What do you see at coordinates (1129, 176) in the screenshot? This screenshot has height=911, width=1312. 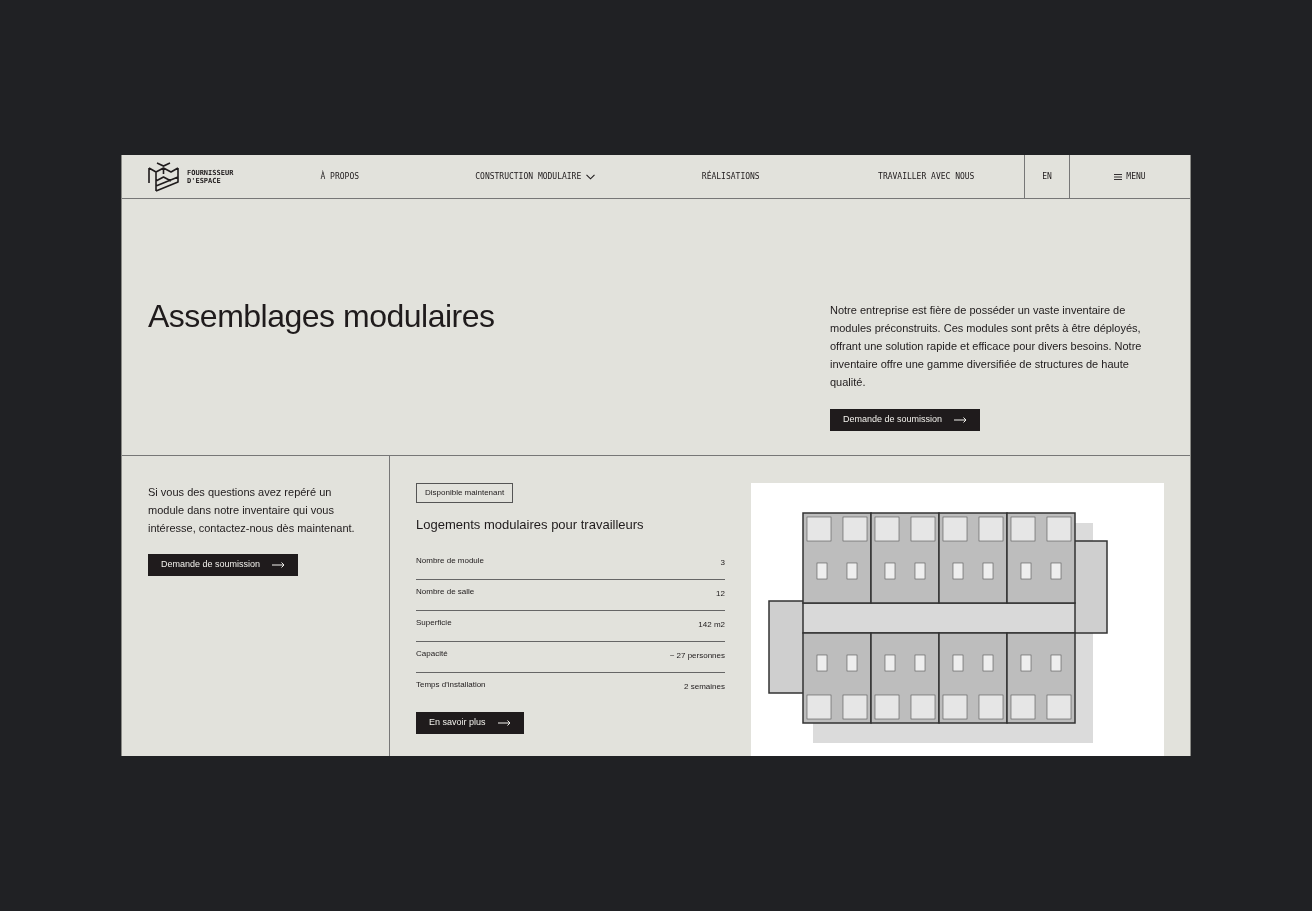 I see `menu-button: MENU` at bounding box center [1129, 176].